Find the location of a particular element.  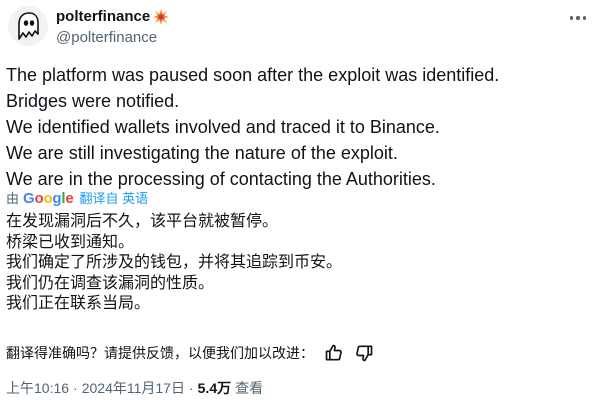

translation-feedback: 翻译得准确吗？请提供反馈，以便我们加以改进： is located at coordinates (190, 353).